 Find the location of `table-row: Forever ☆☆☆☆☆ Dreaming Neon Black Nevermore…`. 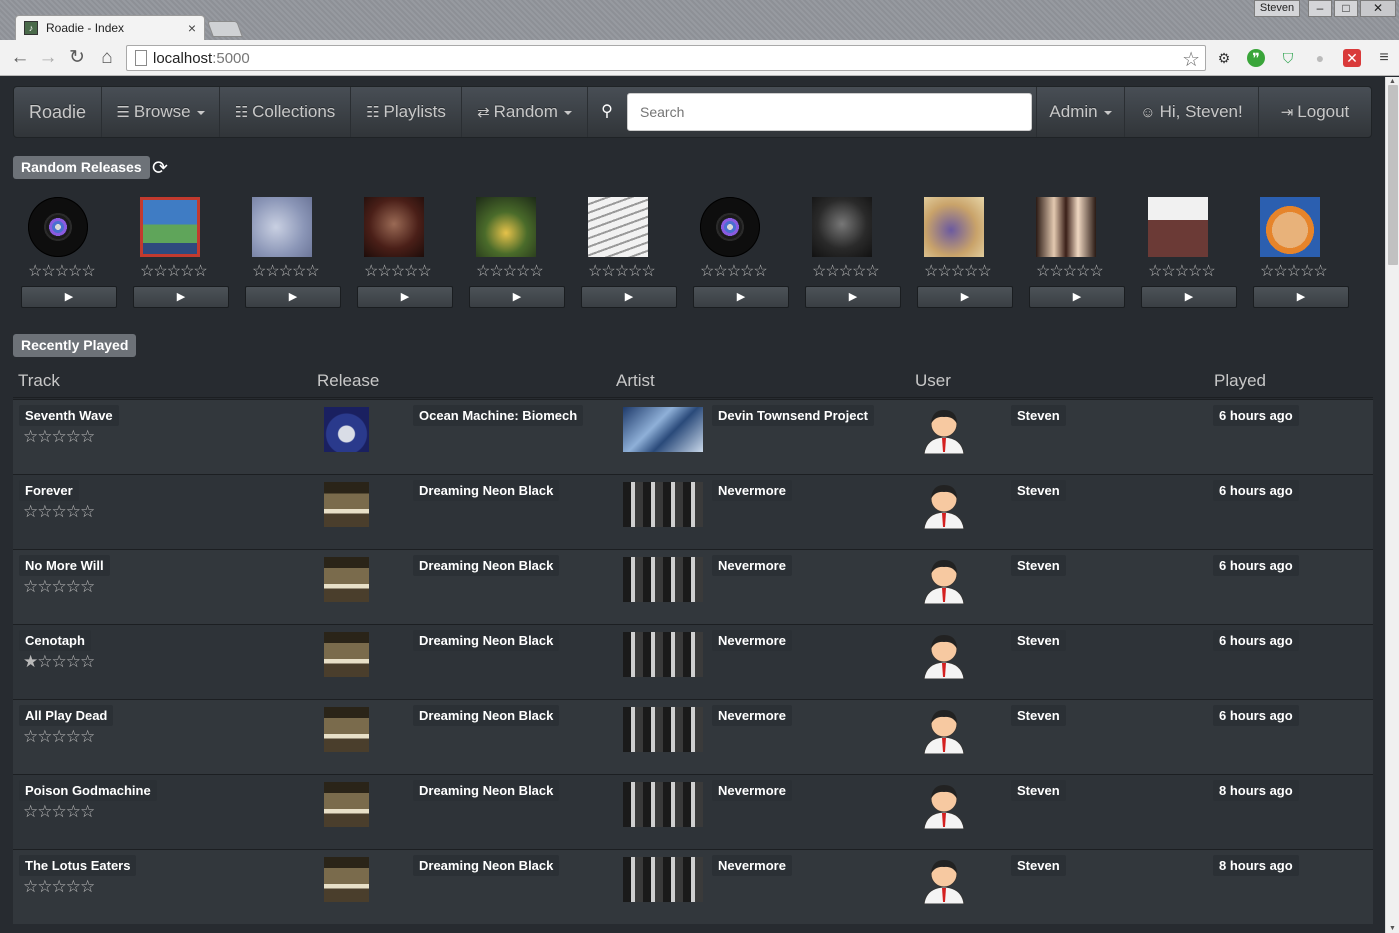

table-row: Forever ☆☆☆☆☆ Dreaming Neon Black Nevermore… is located at coordinates (693, 511).